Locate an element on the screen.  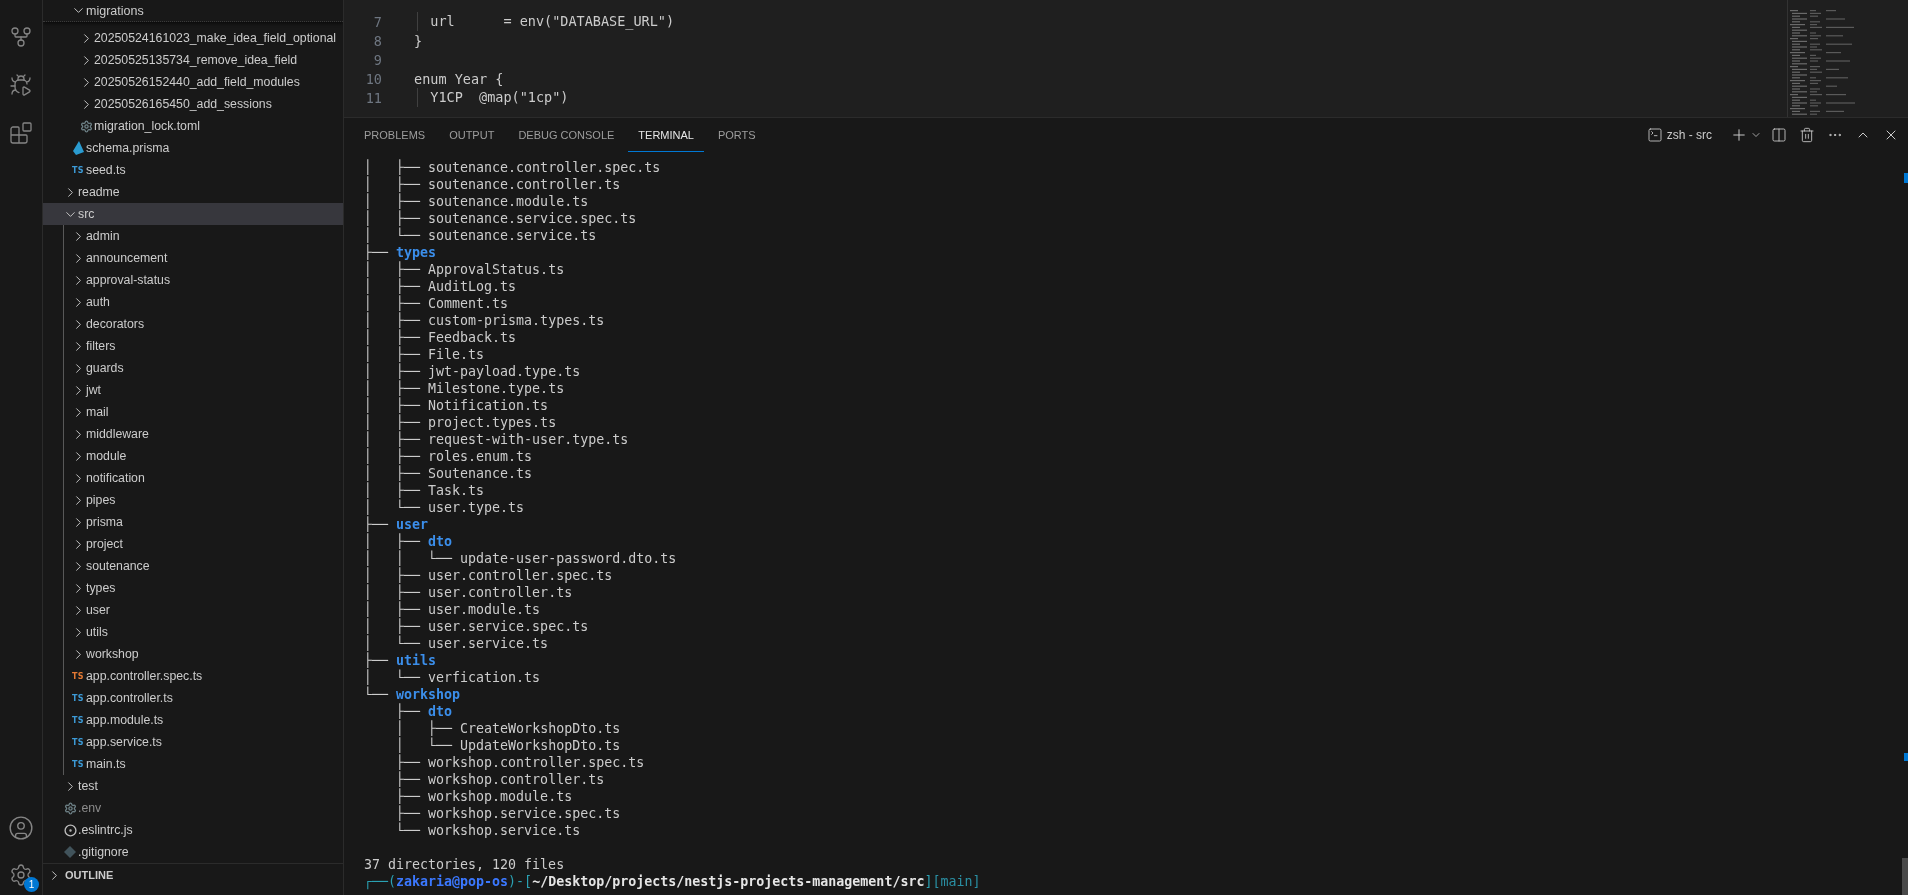
split-icon is located at coordinates (1779, 135).